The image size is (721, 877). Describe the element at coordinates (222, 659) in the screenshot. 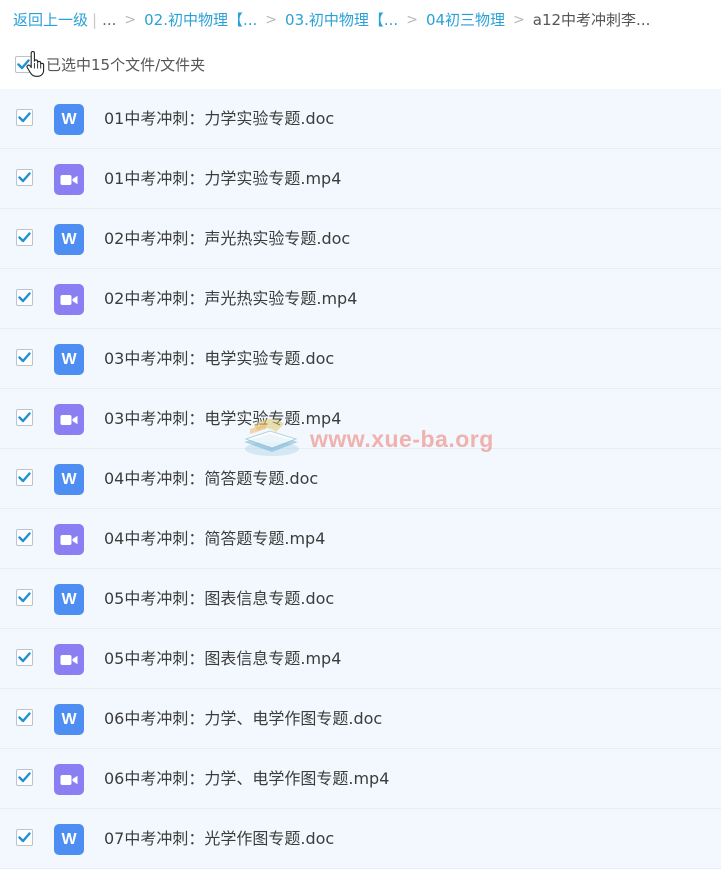

I see `file-name: 05中考冲刺：图表信息专题.mp4` at that location.